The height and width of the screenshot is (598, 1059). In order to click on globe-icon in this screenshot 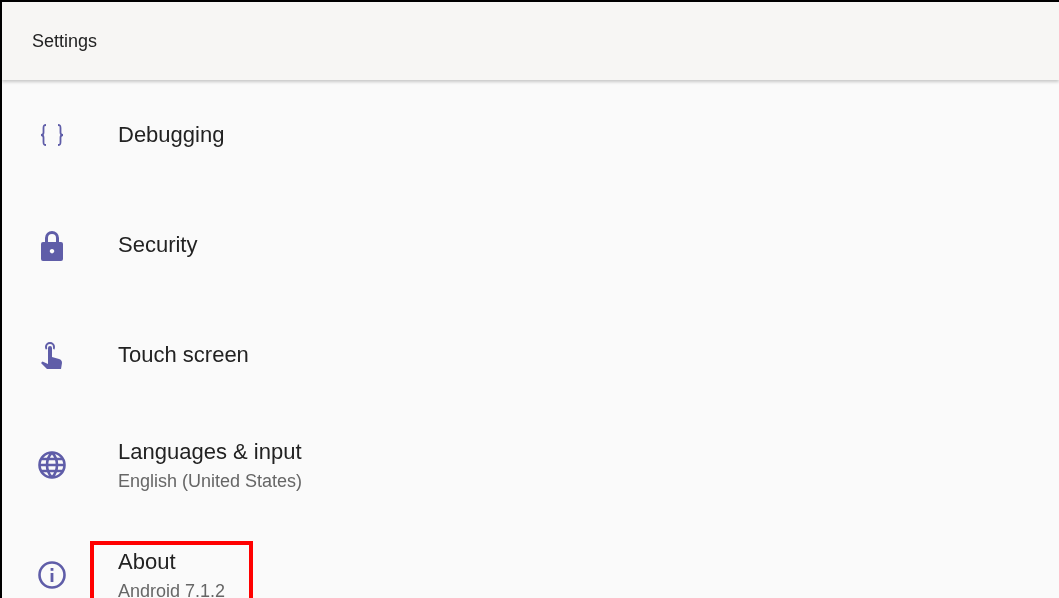, I will do `click(52, 465)`.